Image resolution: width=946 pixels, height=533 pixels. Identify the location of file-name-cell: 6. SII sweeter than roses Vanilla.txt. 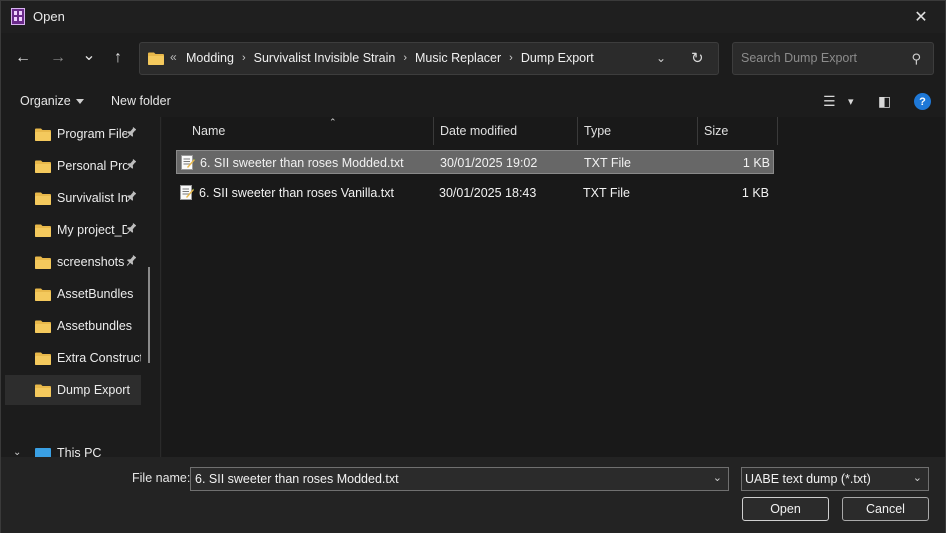
(297, 193).